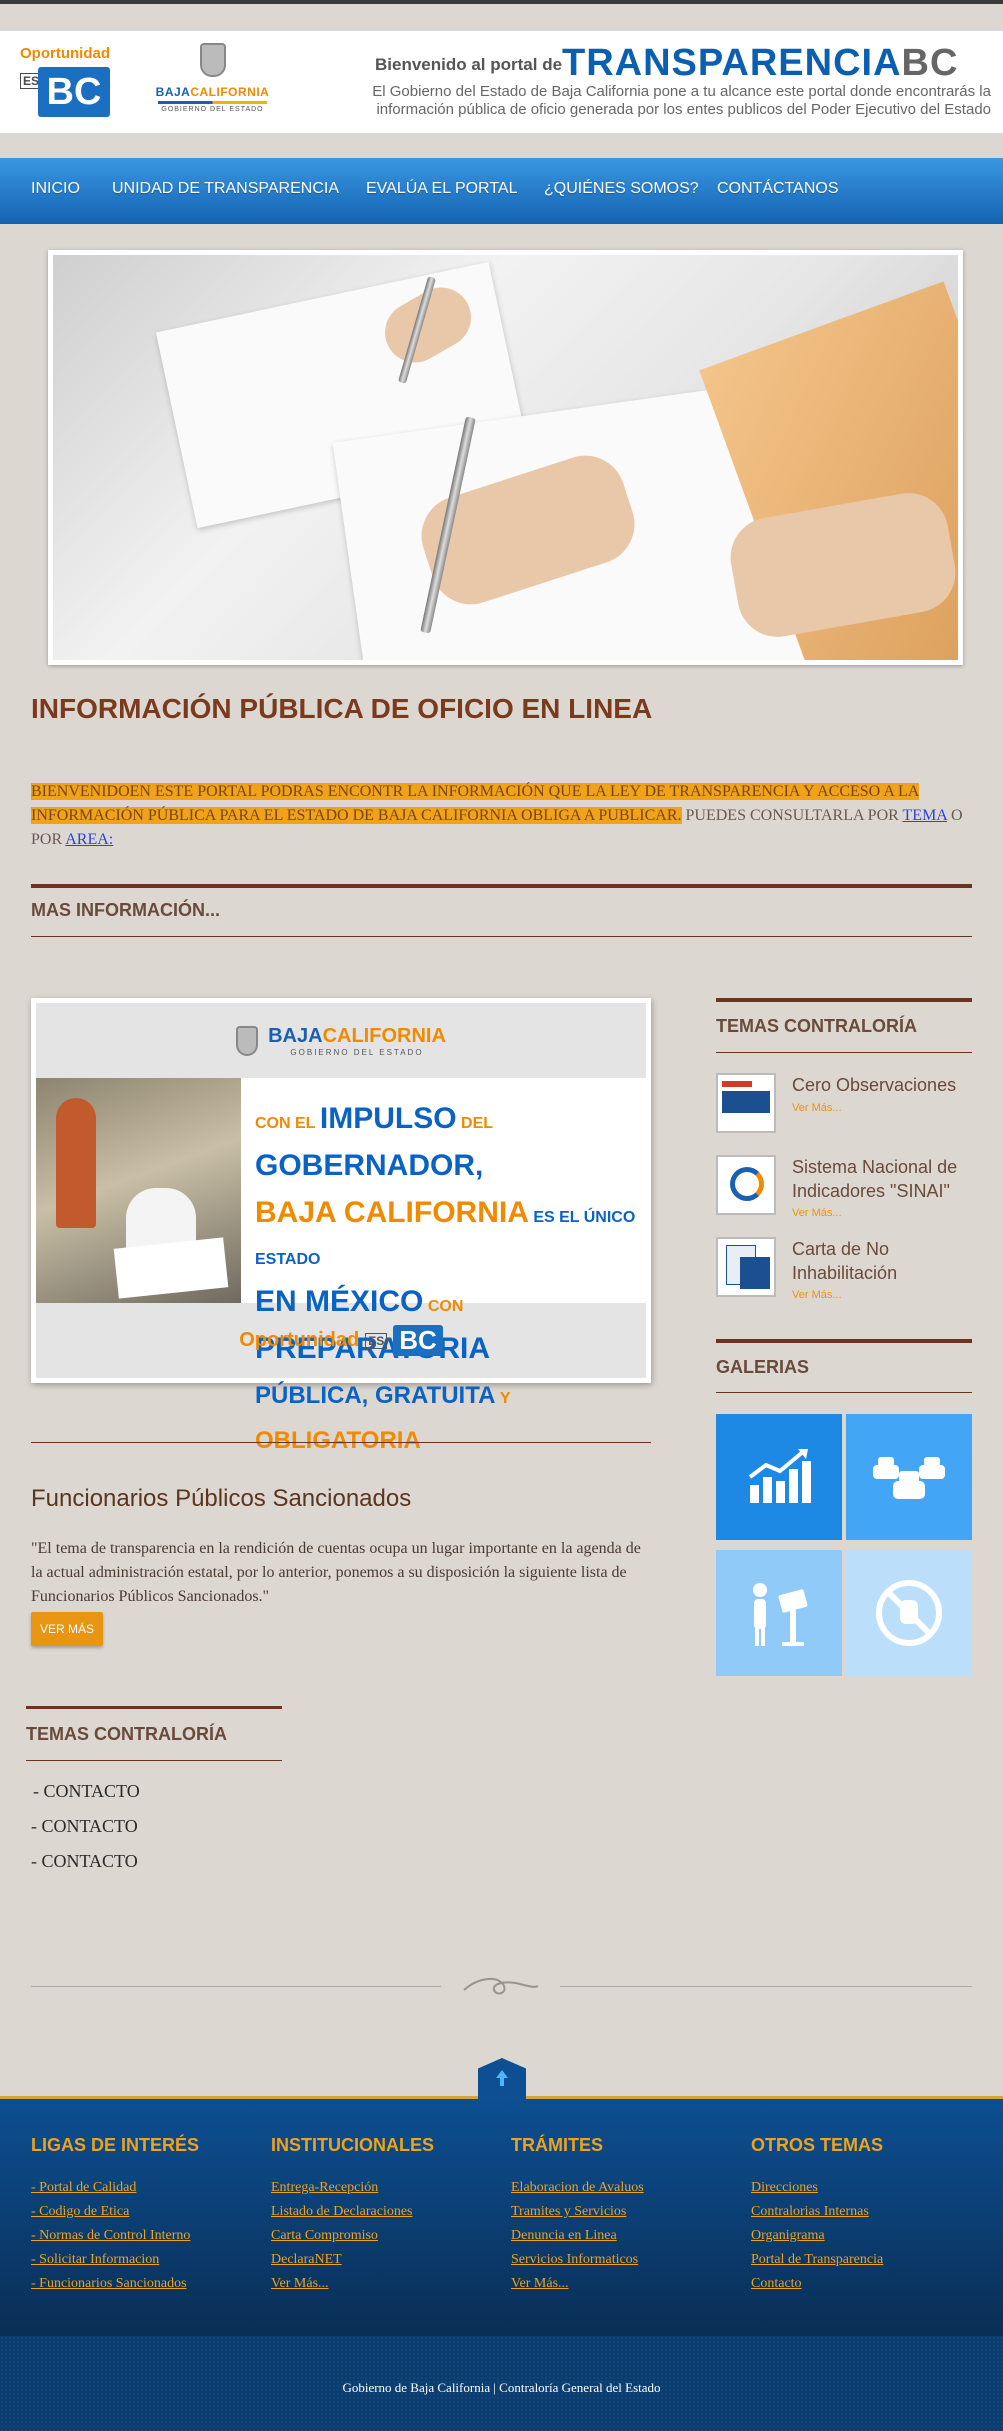 The height and width of the screenshot is (2431, 1003). What do you see at coordinates (352, 2188) in the screenshot?
I see `footer-link: Entrega-Recepción` at bounding box center [352, 2188].